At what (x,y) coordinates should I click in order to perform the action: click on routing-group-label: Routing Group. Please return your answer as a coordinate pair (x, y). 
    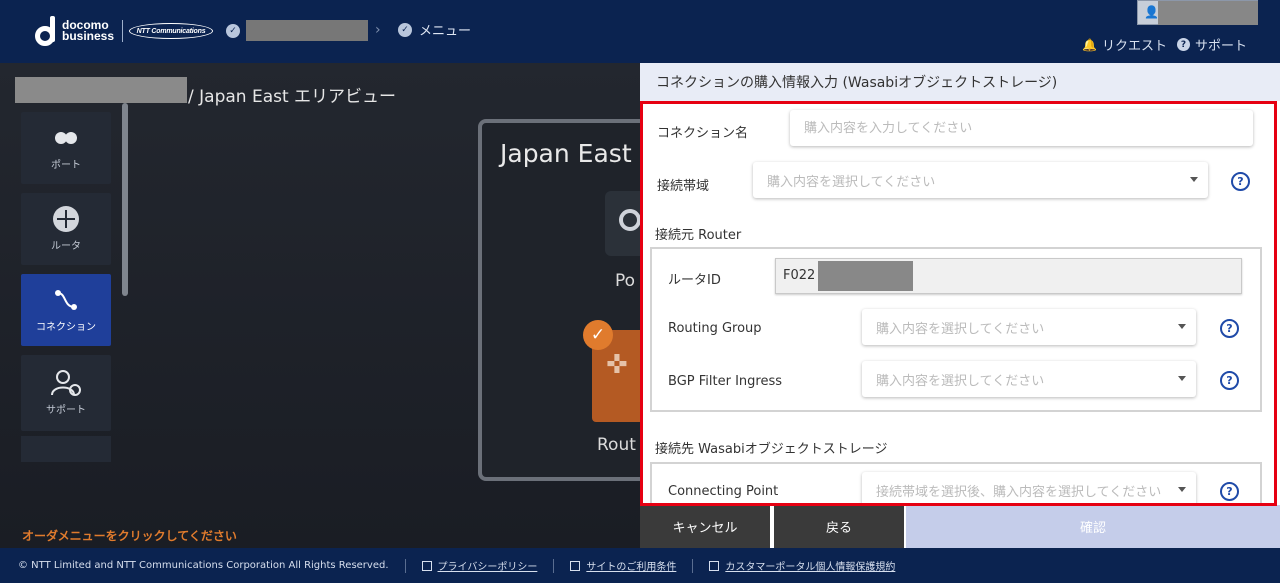
    Looking at the image, I should click on (715, 328).